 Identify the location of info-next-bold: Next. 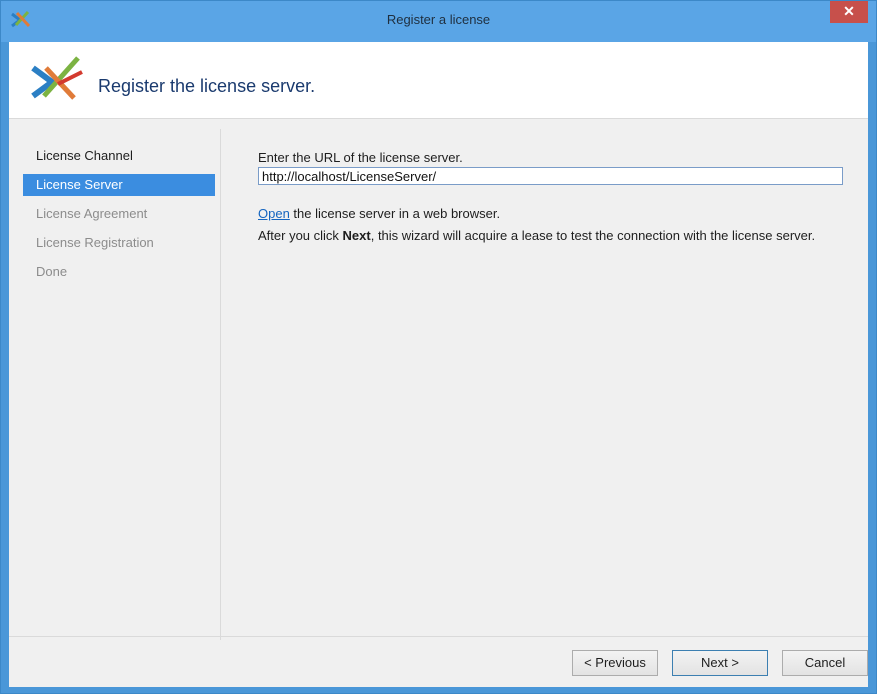
(356, 235).